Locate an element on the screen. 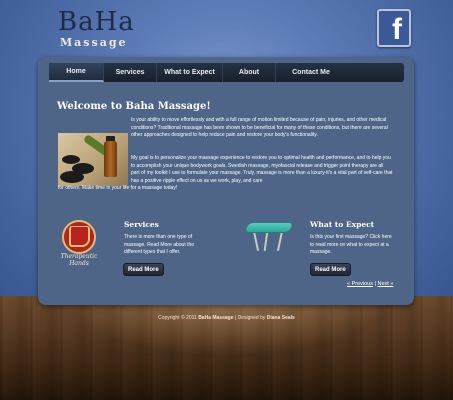  footer-brand: BaHa Massage is located at coordinates (215, 318).